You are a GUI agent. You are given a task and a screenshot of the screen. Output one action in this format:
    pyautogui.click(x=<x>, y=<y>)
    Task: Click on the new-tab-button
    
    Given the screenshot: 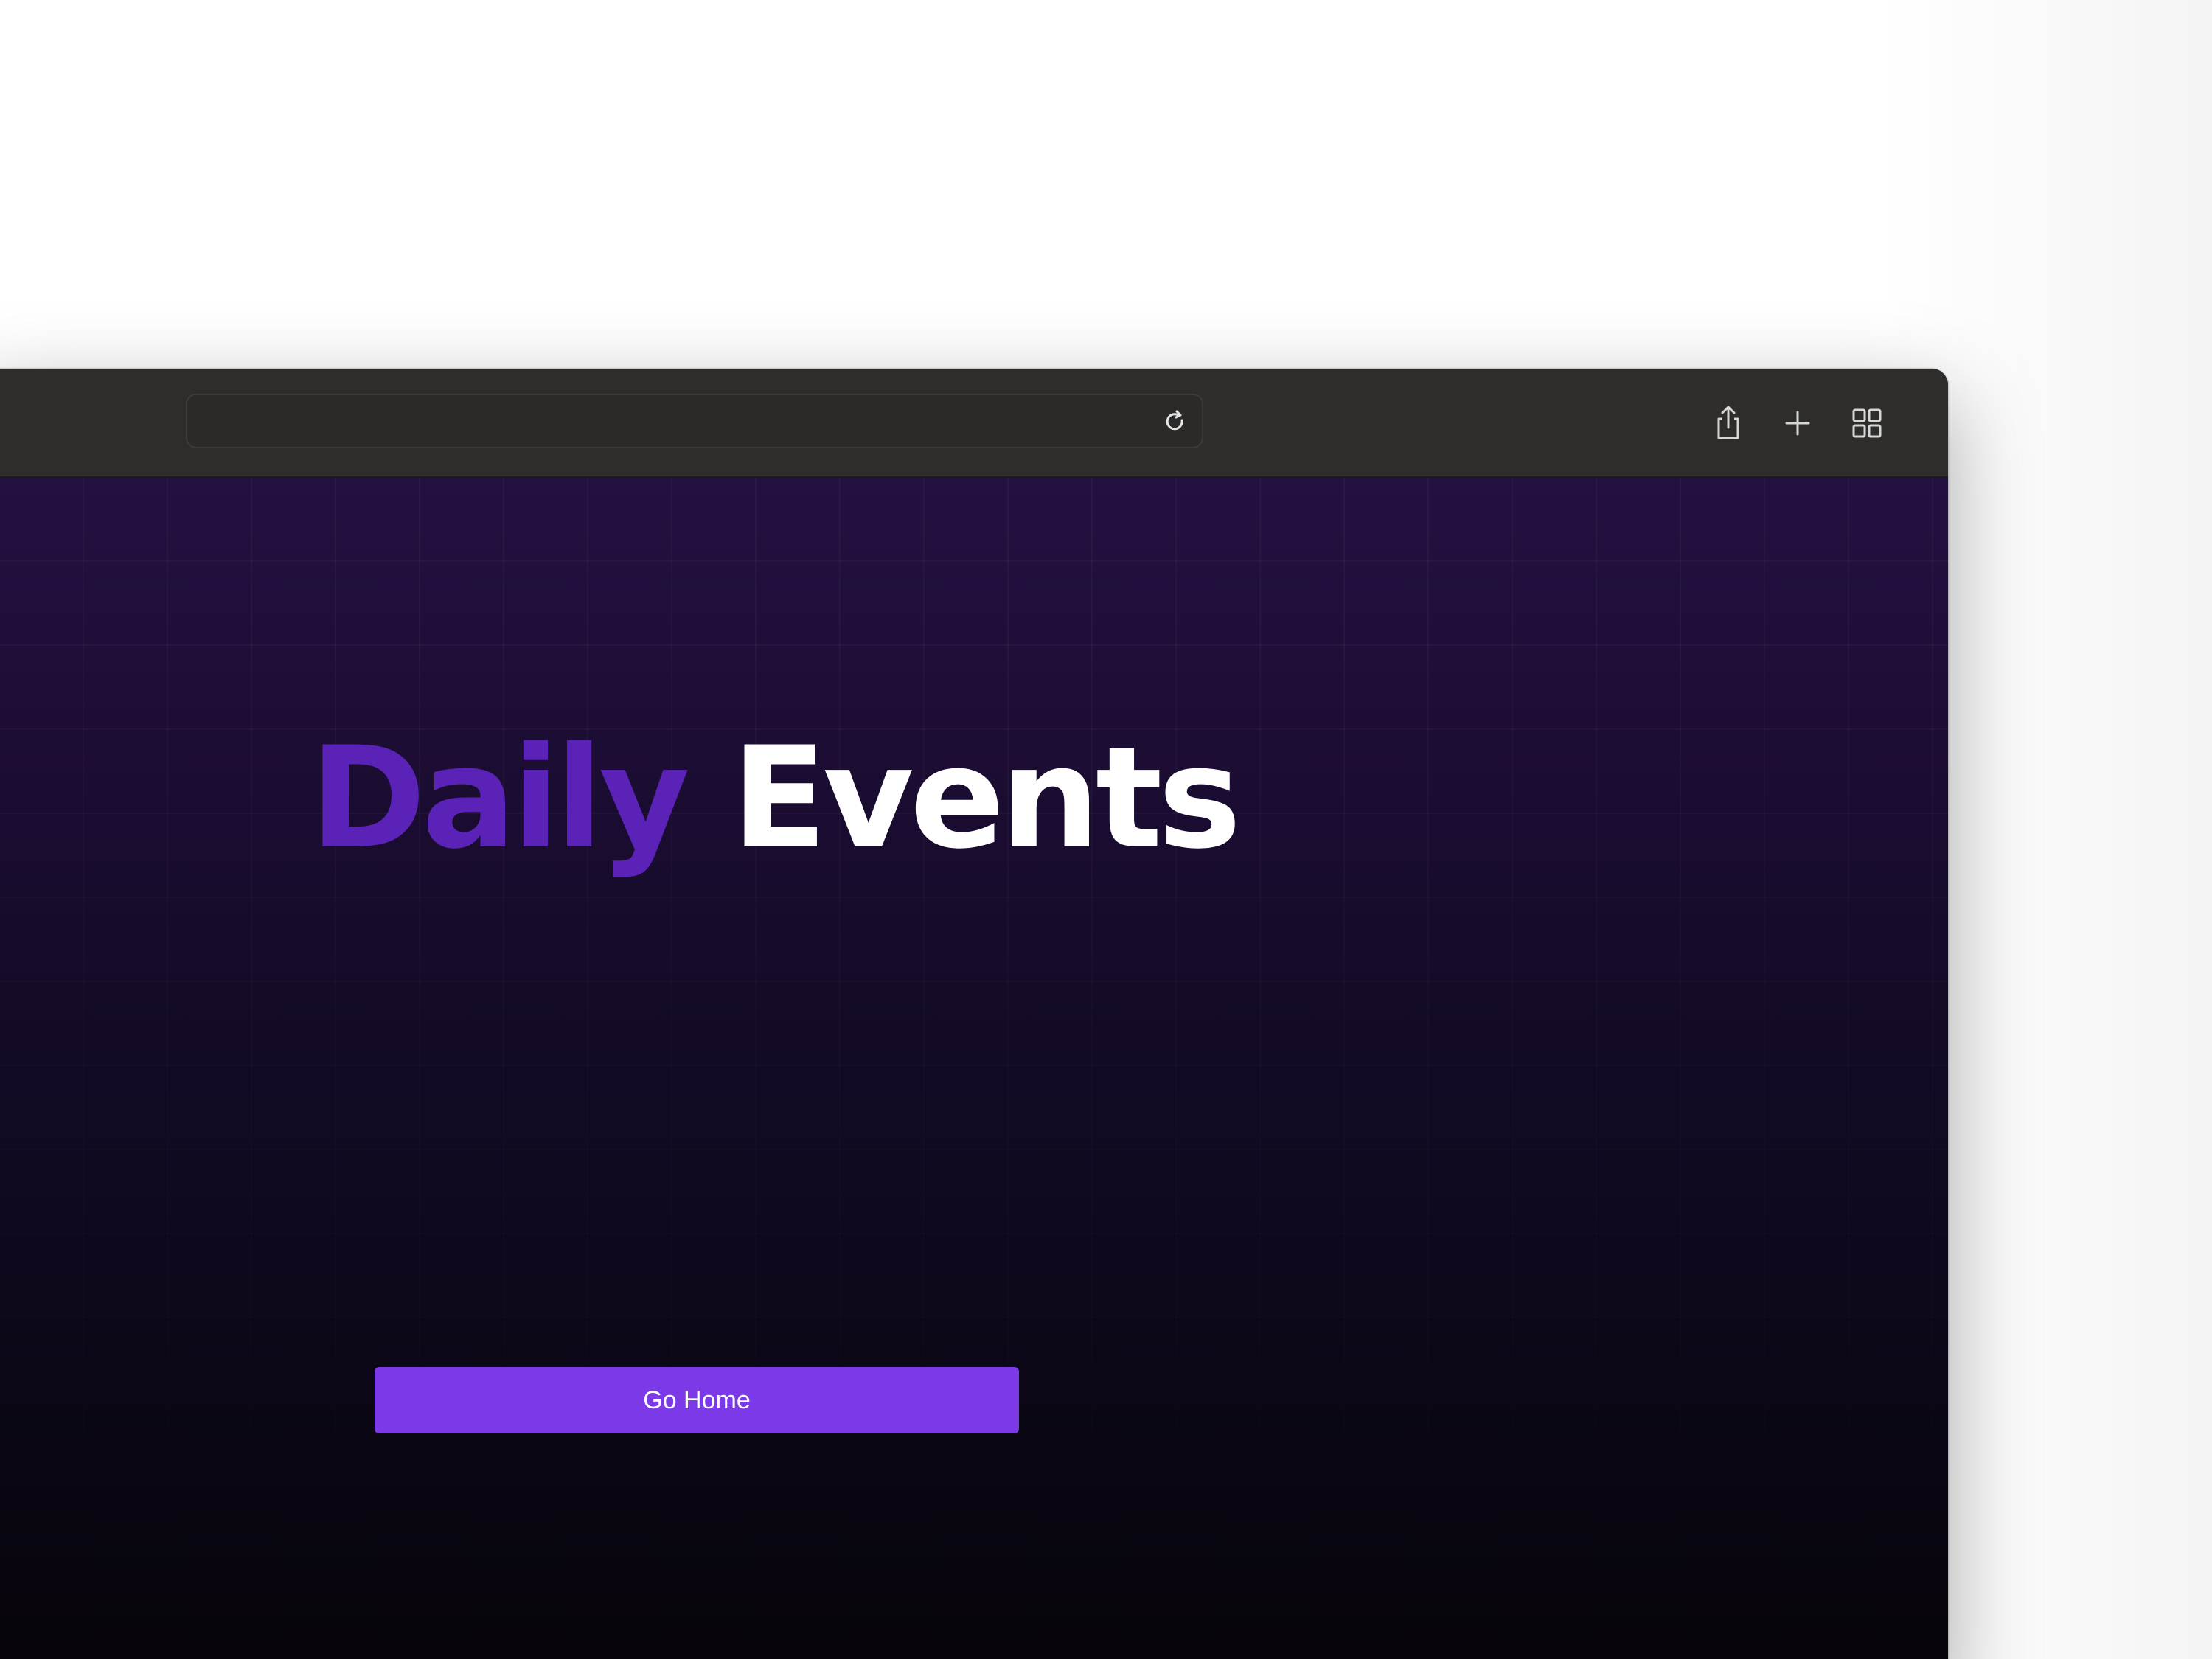 What is the action you would take?
    pyautogui.click(x=1797, y=423)
    